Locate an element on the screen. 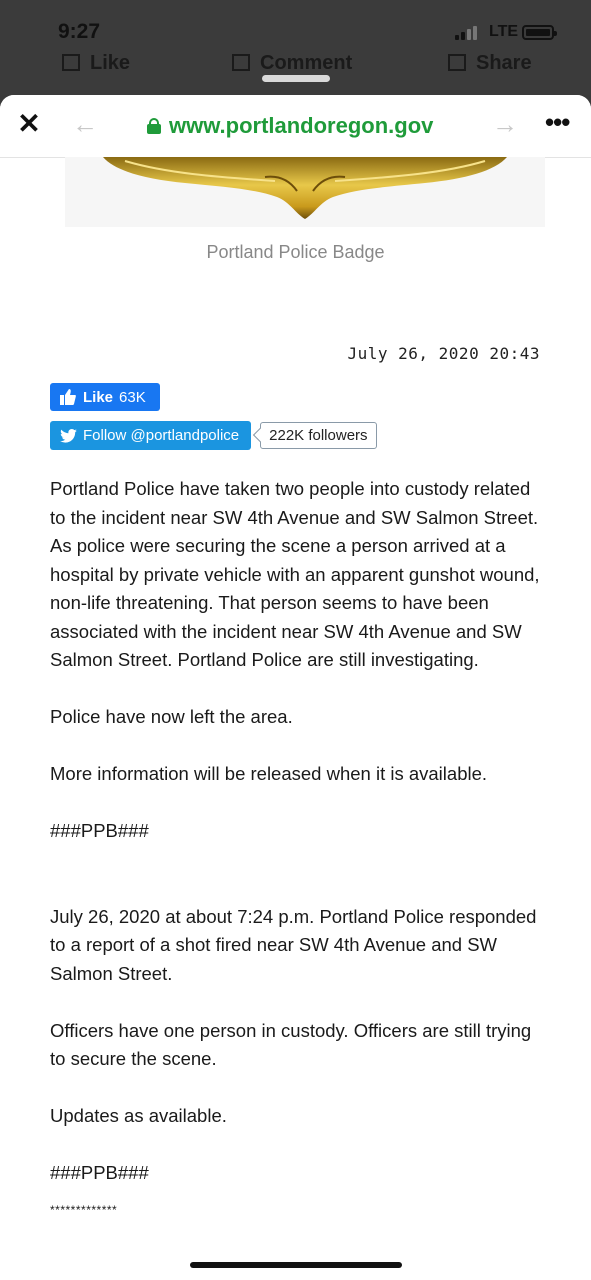 Image resolution: width=591 pixels, height=1280 pixels. battery-icon is located at coordinates (539, 32).